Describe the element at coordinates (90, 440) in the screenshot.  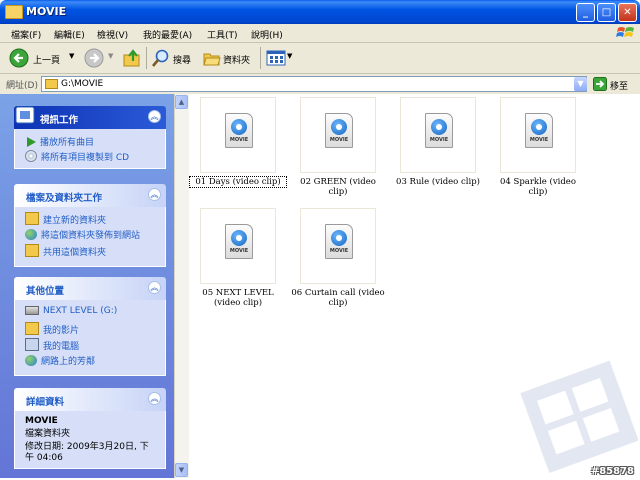
I see `panel-body-details: MOVIE 檔案資料夾 修改日期: 2009年3月20日, 下 午 04:06` at that location.